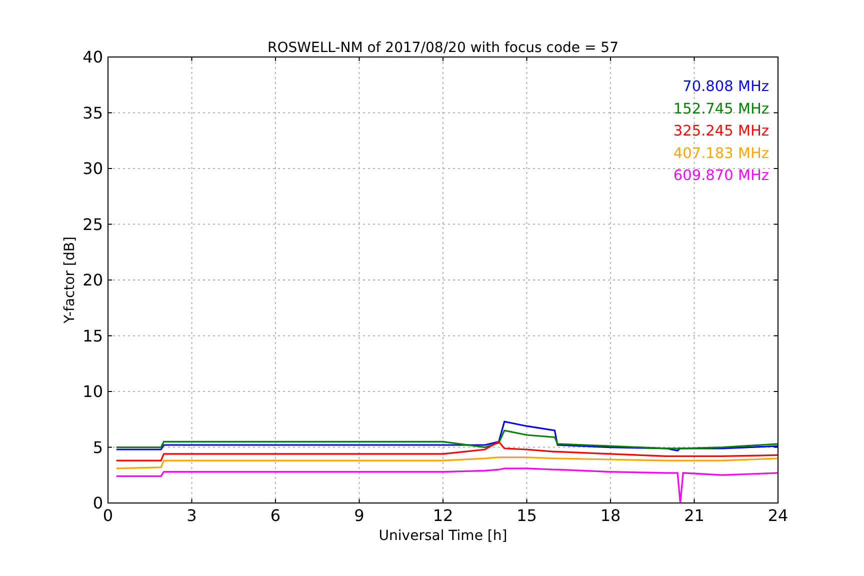 The width and height of the screenshot is (864, 576). Describe the element at coordinates (97, 447) in the screenshot. I see `tick-label: 5` at that location.